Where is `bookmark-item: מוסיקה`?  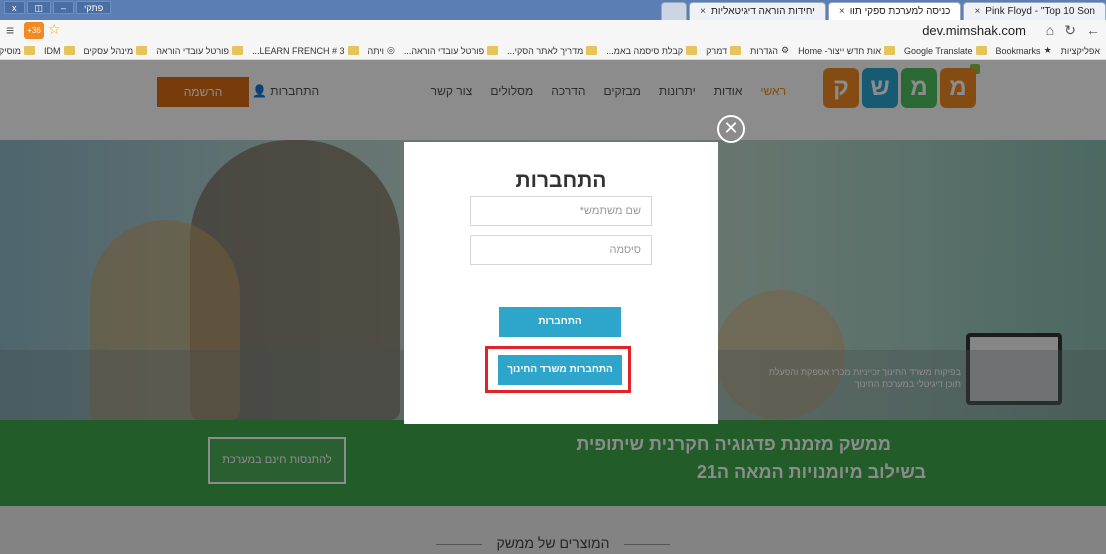 bookmark-item: מוסיקה is located at coordinates (17, 51).